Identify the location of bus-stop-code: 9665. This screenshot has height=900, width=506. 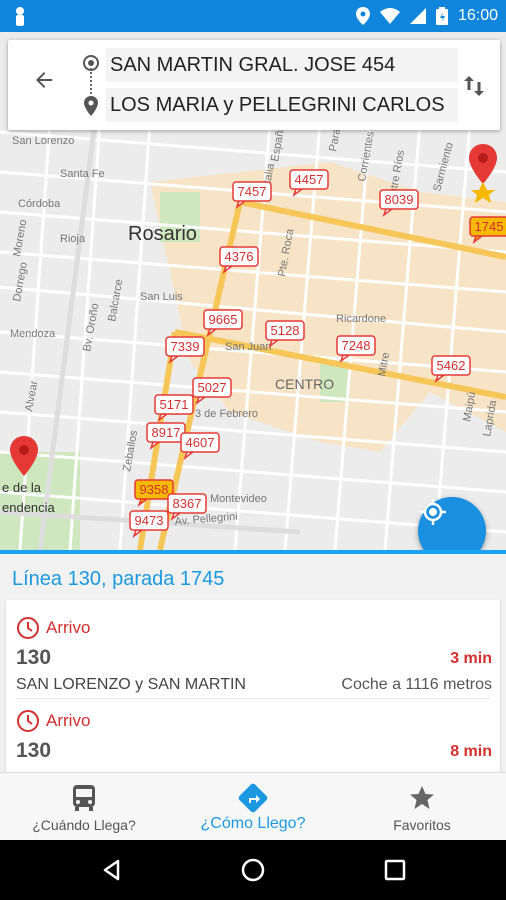
(223, 319).